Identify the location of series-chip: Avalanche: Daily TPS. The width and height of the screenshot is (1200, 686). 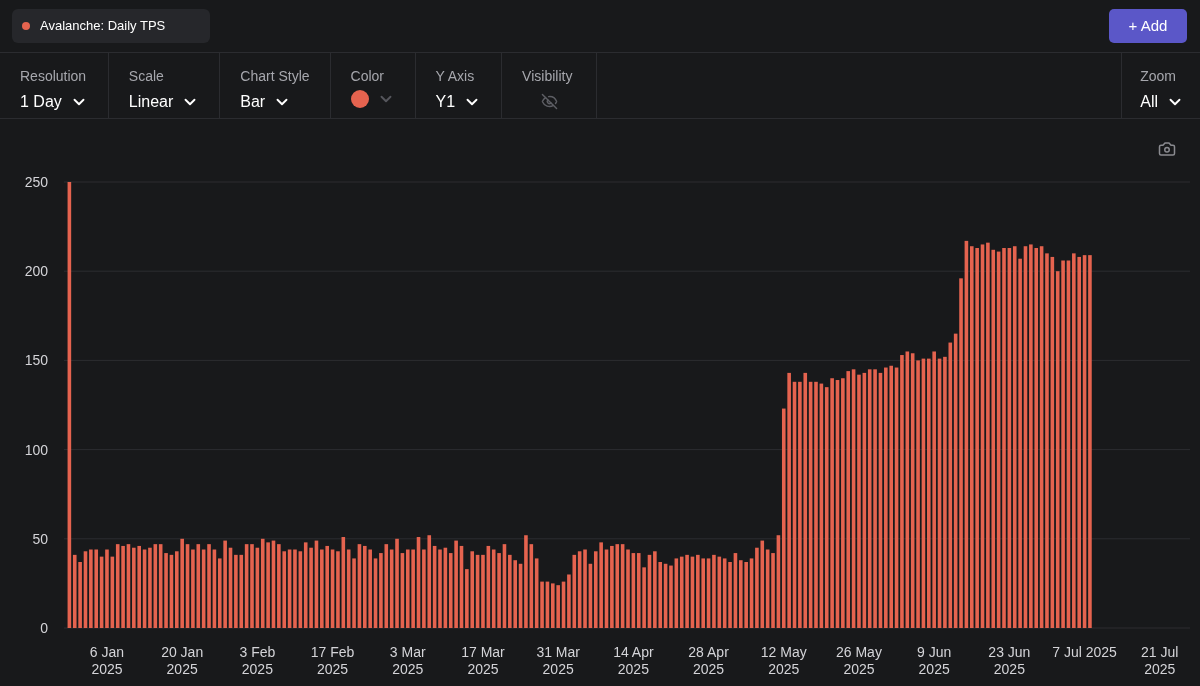
(111, 26).